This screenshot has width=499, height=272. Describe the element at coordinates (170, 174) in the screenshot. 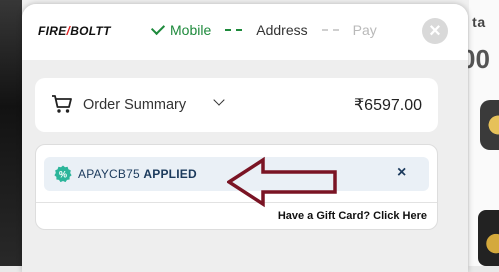

I see `coupon-applied-label: APPLIED` at that location.